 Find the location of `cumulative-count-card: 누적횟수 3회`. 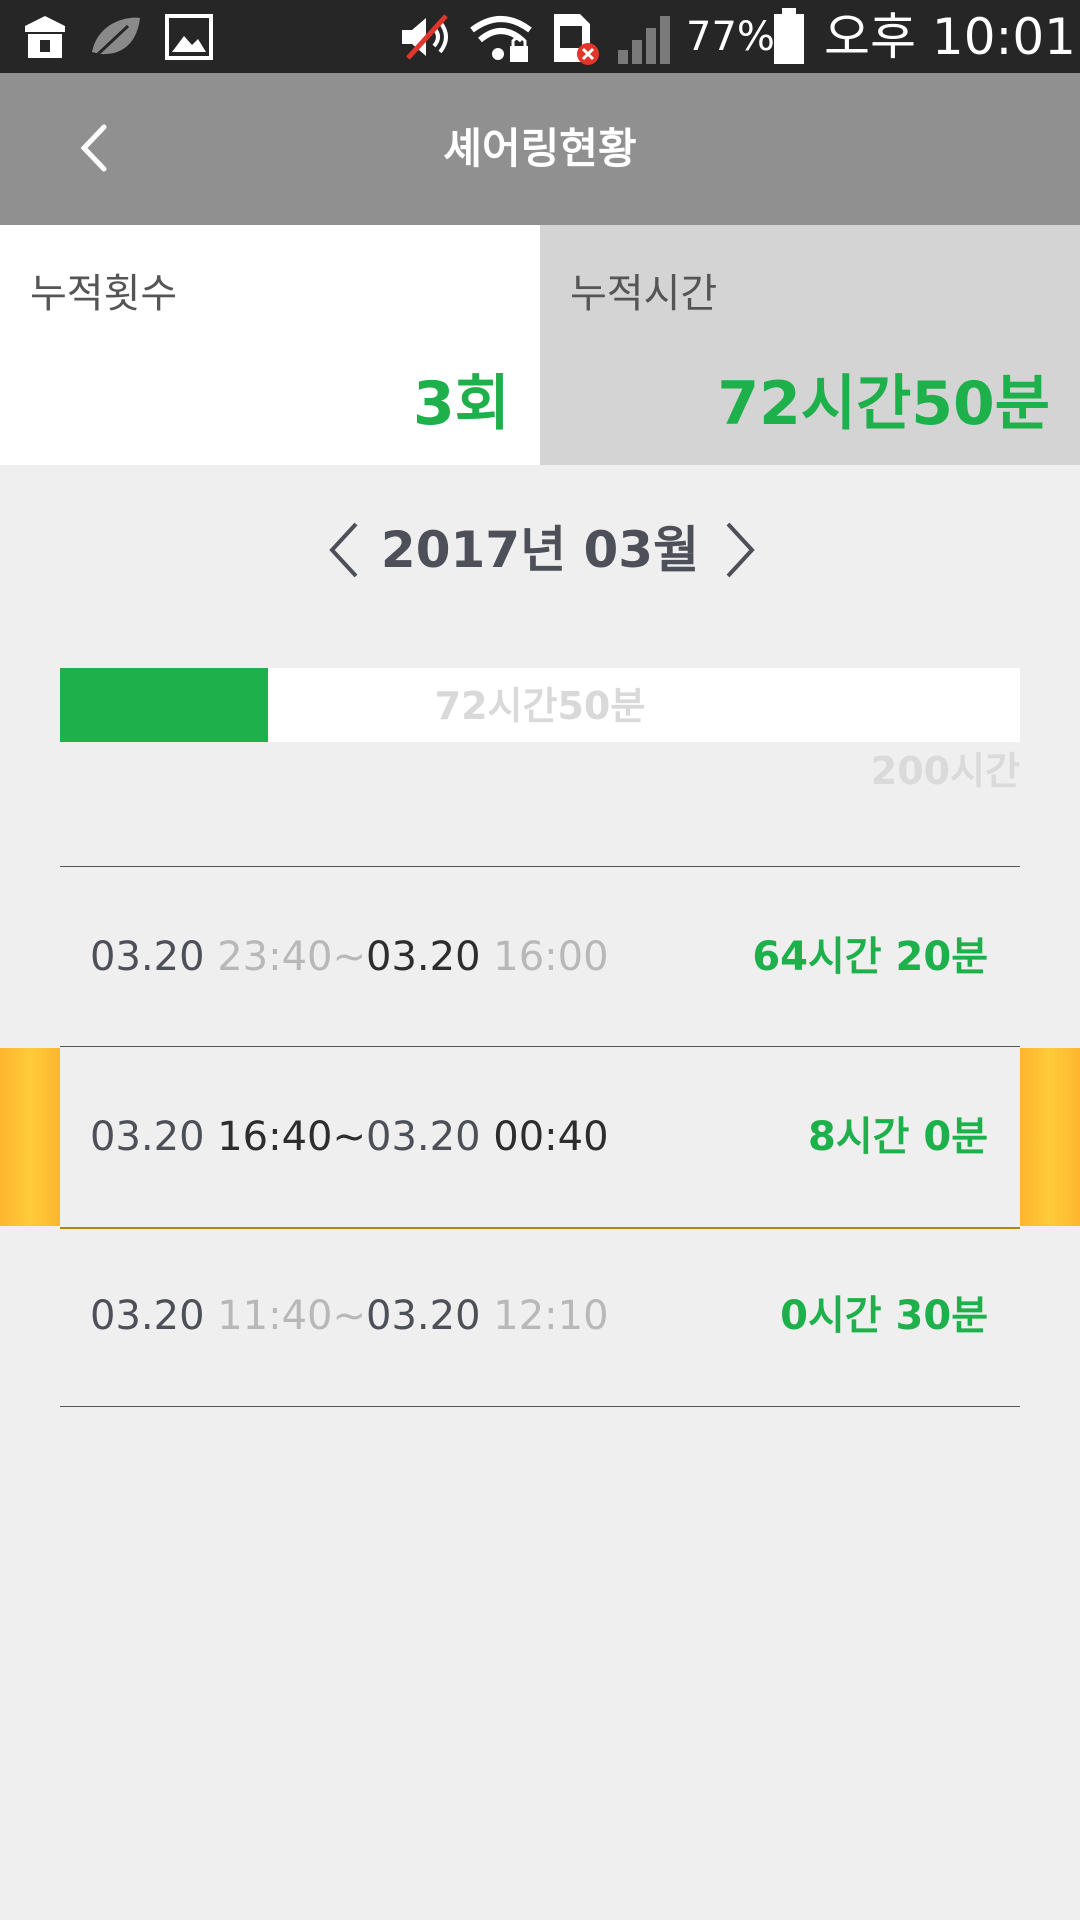

cumulative-count-card: 누적횟수 3회 is located at coordinates (270, 345).